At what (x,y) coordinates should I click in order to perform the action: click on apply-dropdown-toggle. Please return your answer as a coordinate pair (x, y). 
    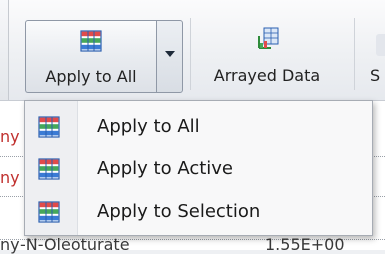
    Looking at the image, I should click on (169, 56).